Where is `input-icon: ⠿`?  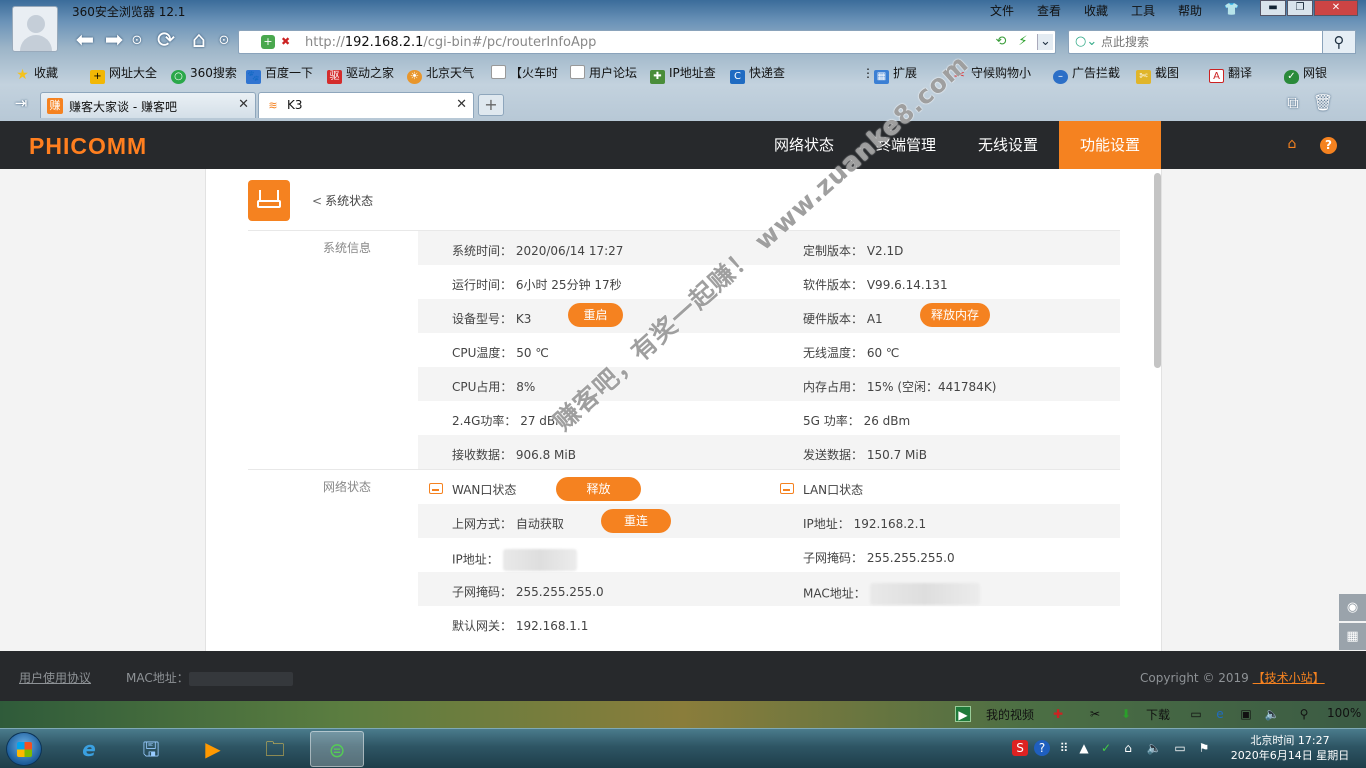 input-icon: ⠿ is located at coordinates (1064, 748).